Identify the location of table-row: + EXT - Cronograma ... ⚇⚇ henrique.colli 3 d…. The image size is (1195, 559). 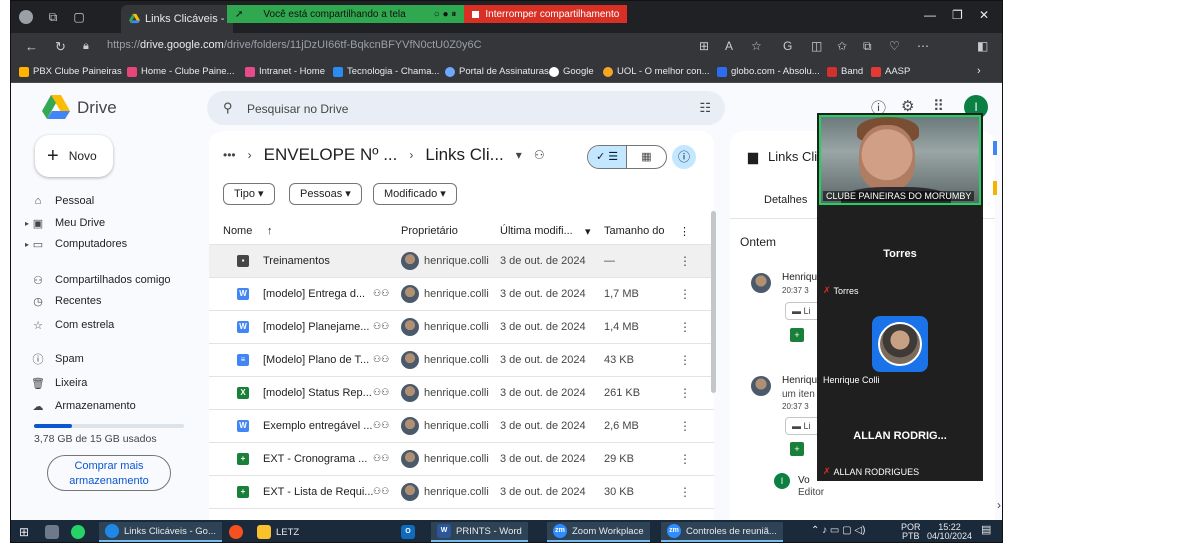
(461, 459).